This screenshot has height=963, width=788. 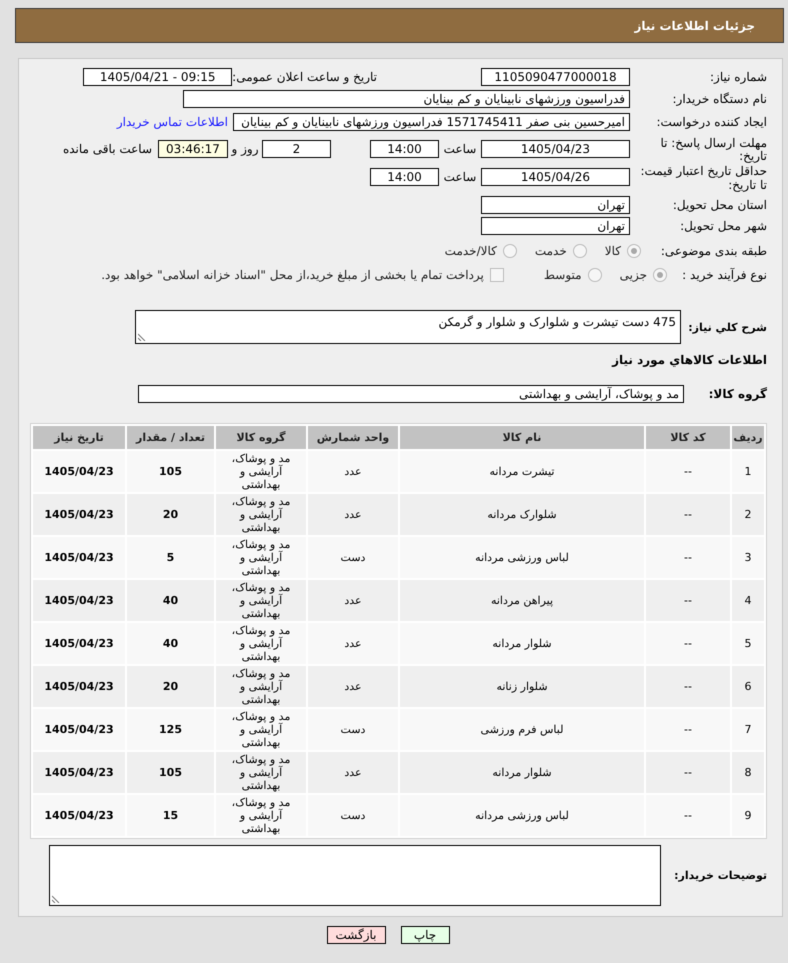 I want to click on field-label: گروه کالا:, so click(x=737, y=394).